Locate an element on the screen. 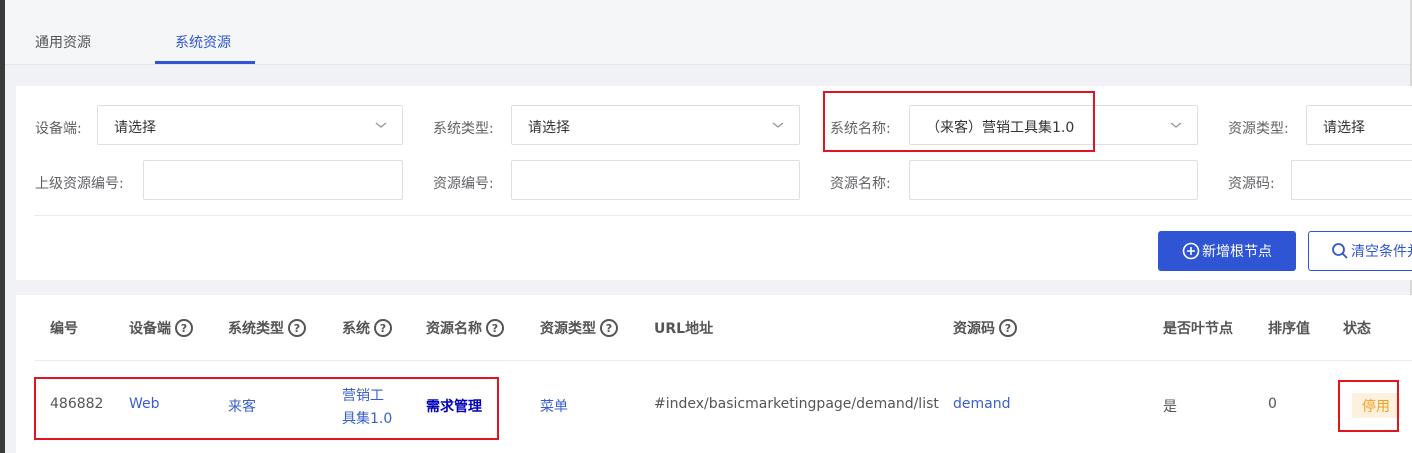 This screenshot has width=1412, height=453. cell-system-line1: 营销工 is located at coordinates (363, 395).